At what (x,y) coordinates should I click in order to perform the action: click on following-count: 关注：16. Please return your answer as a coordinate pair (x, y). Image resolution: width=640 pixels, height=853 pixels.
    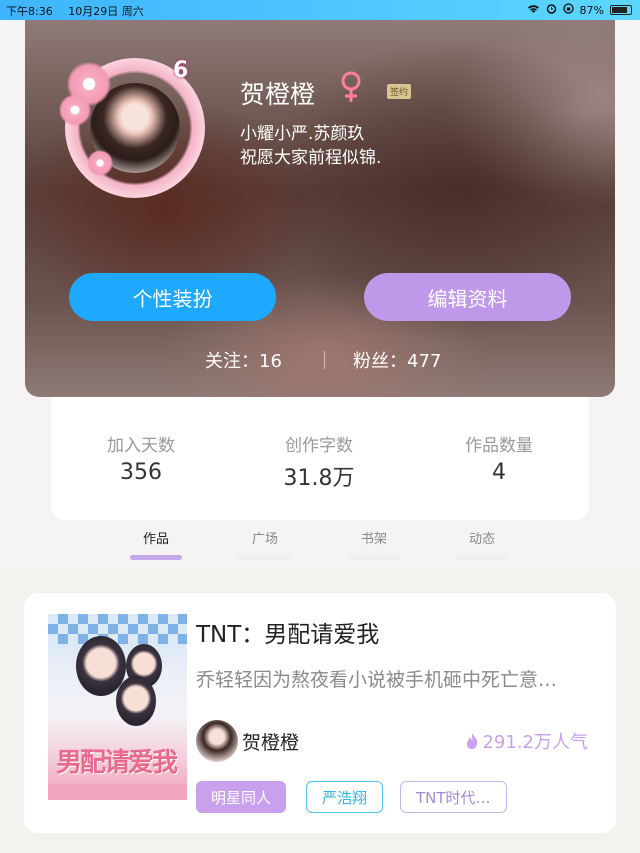
    Looking at the image, I should click on (243, 360).